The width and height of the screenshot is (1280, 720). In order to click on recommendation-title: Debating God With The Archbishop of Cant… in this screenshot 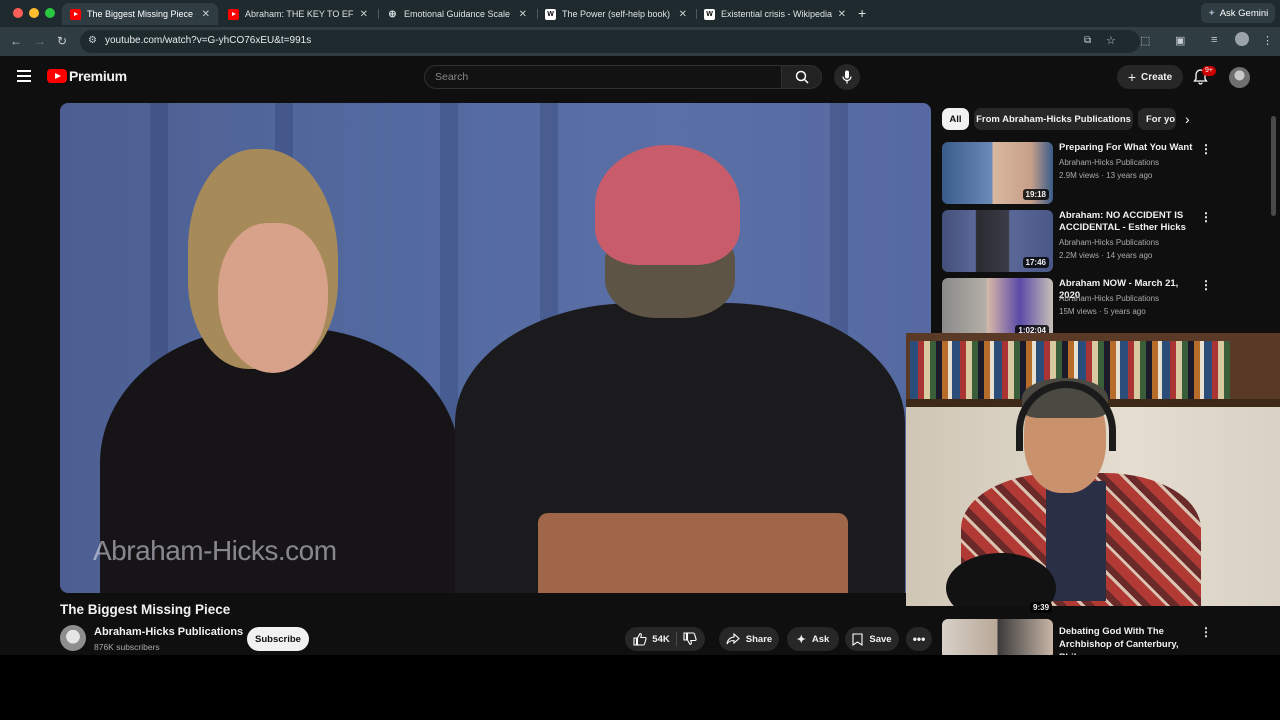, I will do `click(1129, 640)`.